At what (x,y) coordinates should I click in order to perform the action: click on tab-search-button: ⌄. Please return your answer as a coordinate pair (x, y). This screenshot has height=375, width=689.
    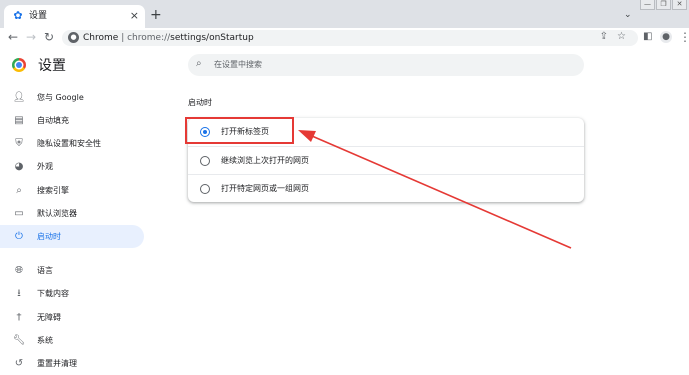
    Looking at the image, I should click on (628, 15).